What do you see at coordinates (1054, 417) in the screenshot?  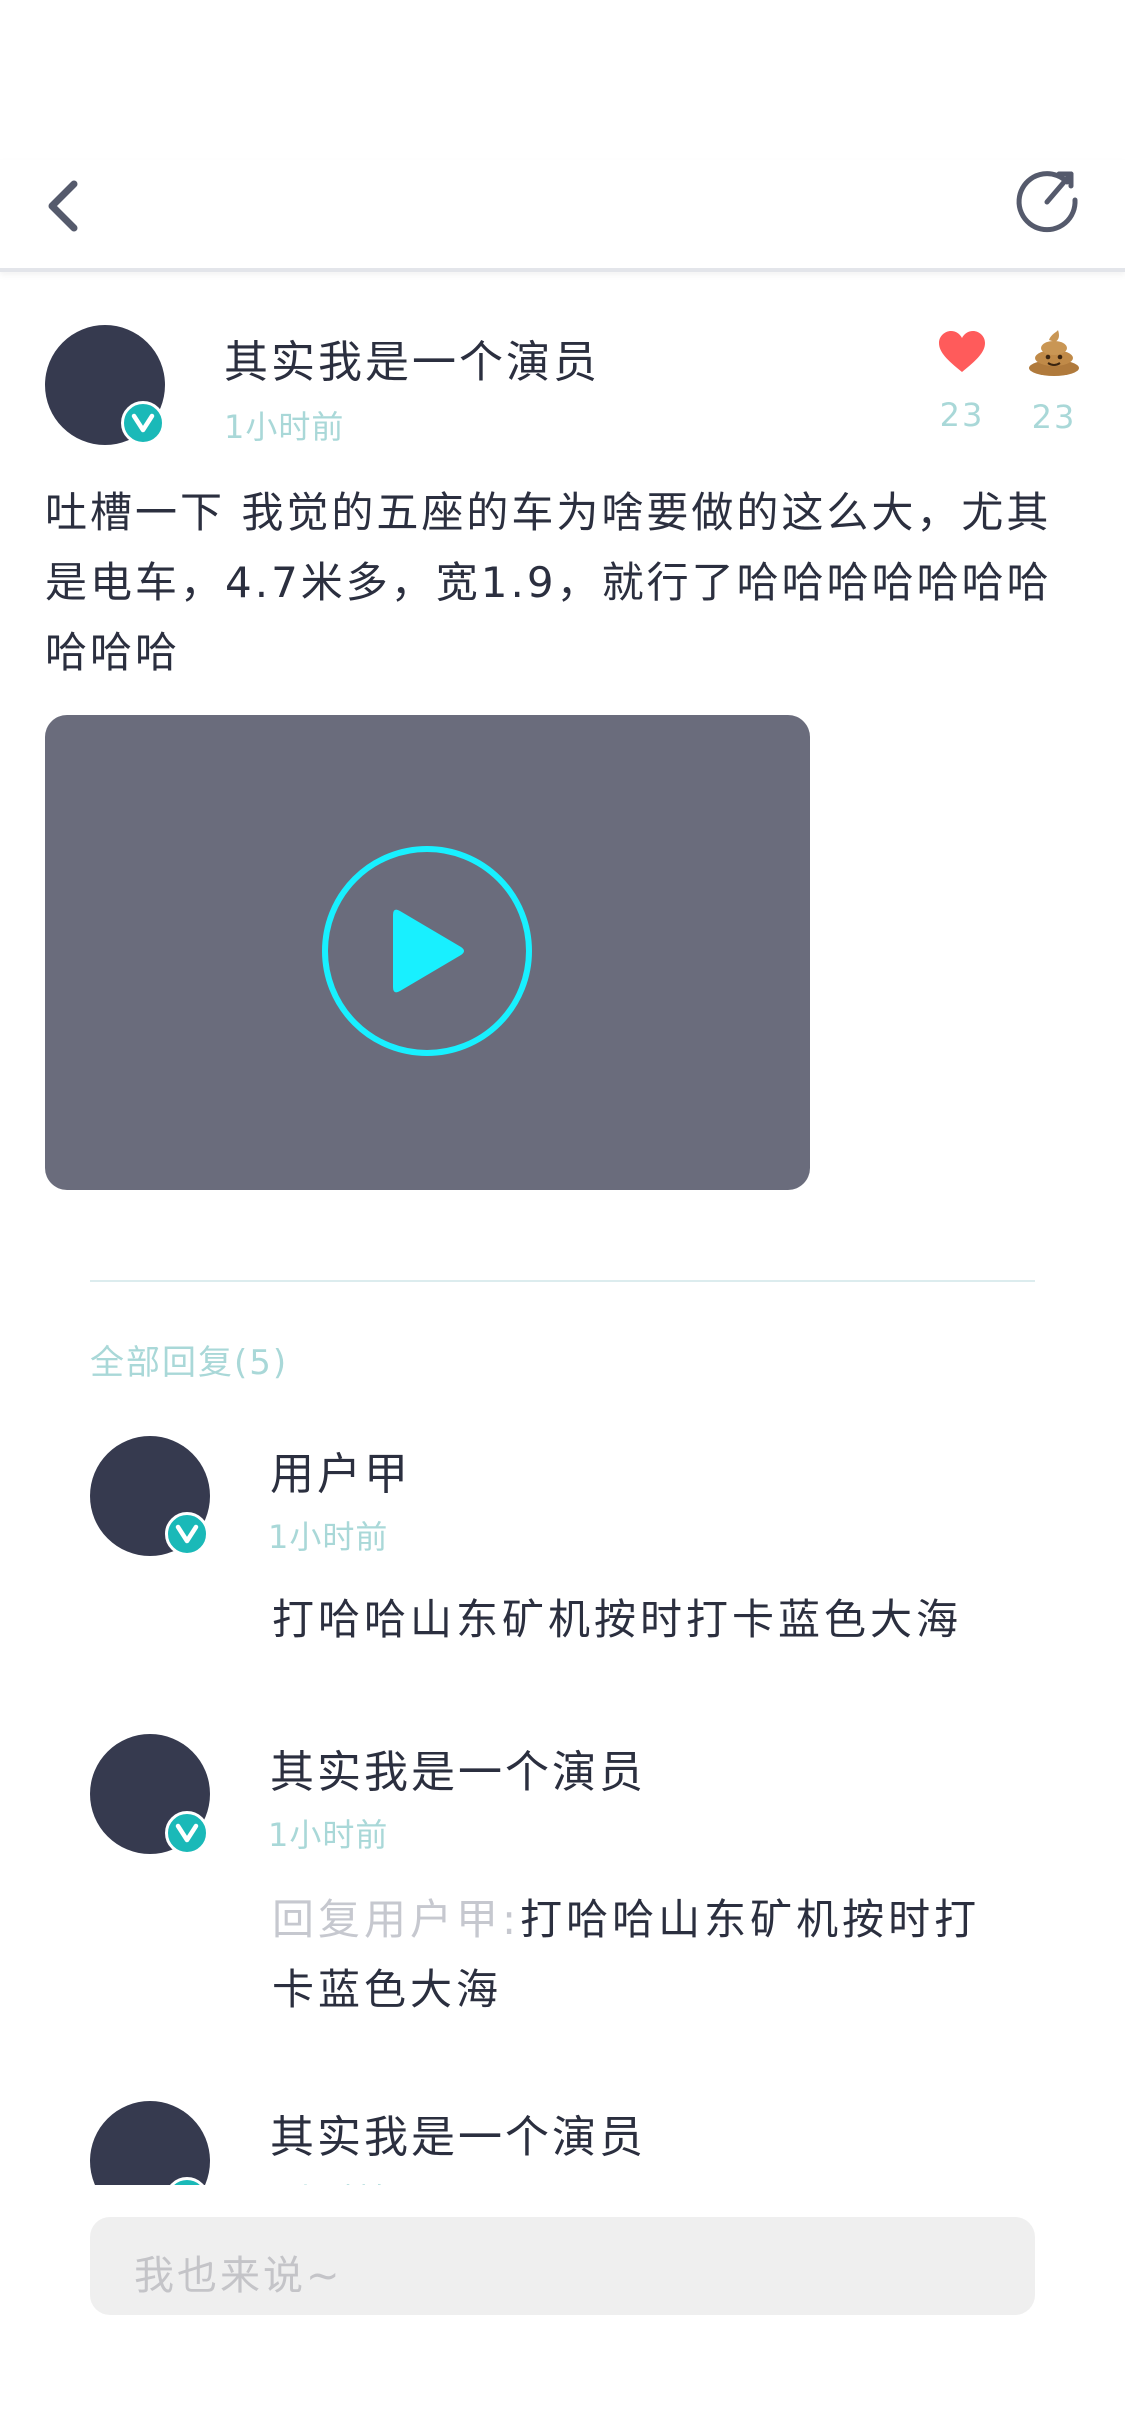 I see `poop-count: 23` at bounding box center [1054, 417].